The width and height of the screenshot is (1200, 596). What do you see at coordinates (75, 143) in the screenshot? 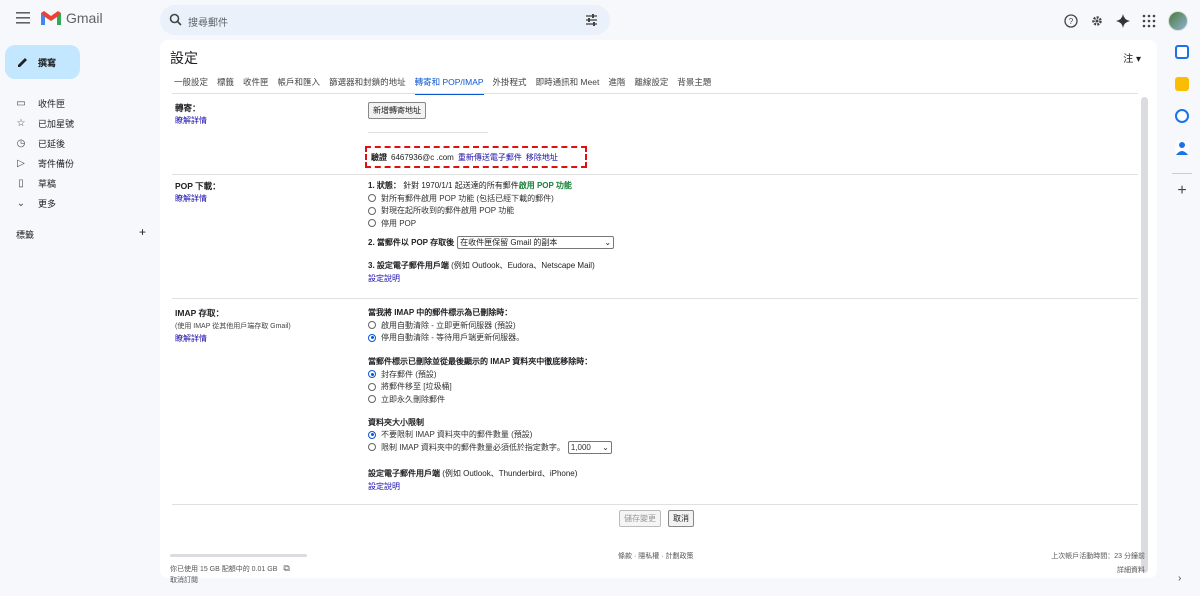
I see `sidebar-item: ◷ 已延後` at bounding box center [75, 143].